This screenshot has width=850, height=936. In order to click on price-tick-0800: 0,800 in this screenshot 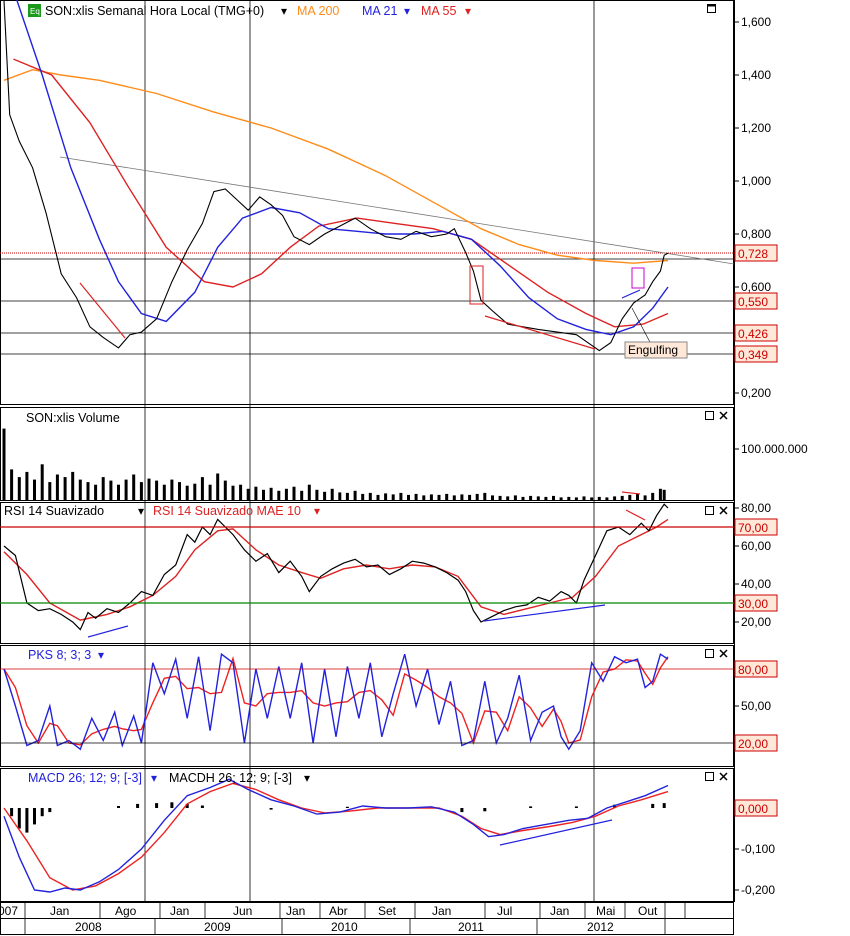, I will do `click(756, 234)`.